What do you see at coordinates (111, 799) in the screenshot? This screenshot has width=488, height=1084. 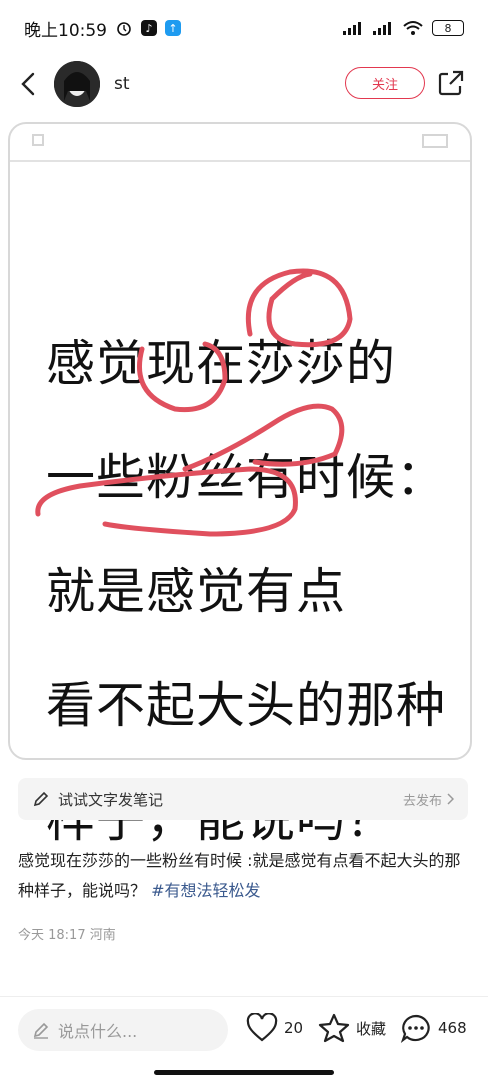 I see `note-bar-label: 试试文字发笔记` at bounding box center [111, 799].